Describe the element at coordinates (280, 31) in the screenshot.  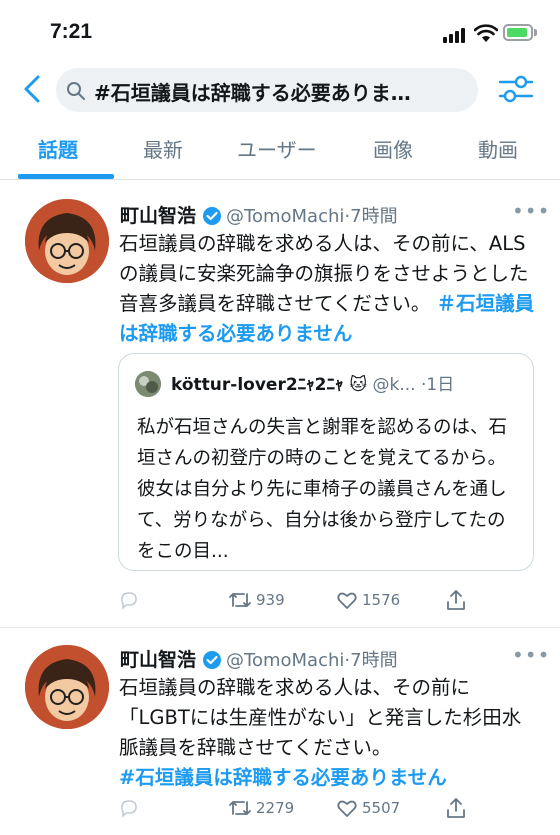
I see `status-bar: 7:21` at that location.